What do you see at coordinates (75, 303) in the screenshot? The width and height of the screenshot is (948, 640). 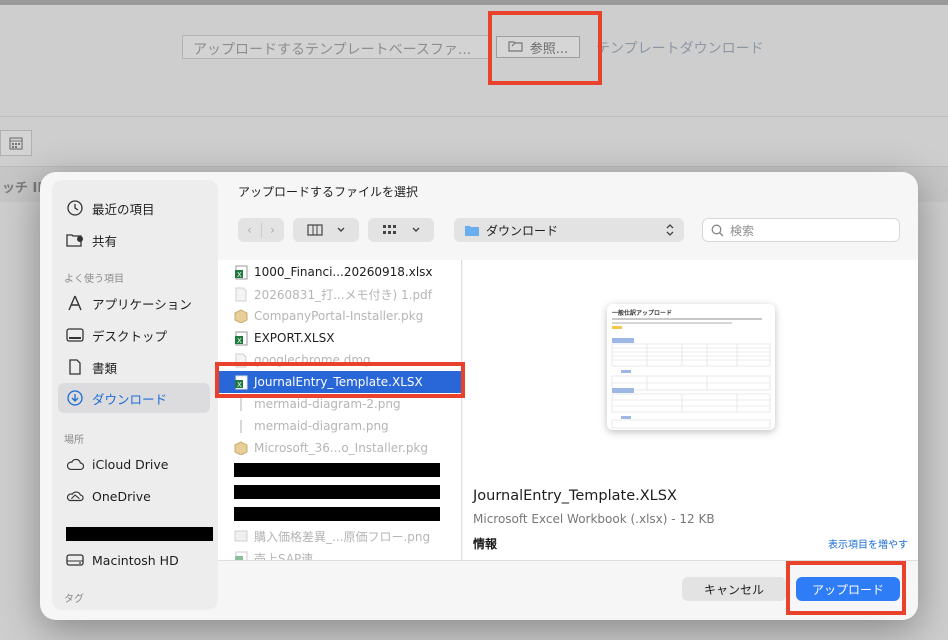 I see `applications-icon` at bounding box center [75, 303].